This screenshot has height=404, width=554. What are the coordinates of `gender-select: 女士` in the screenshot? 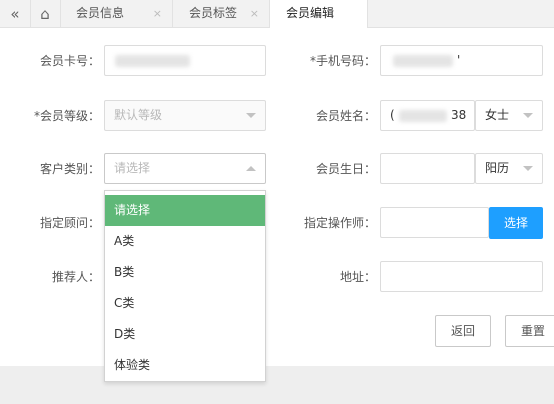 It's located at (509, 115).